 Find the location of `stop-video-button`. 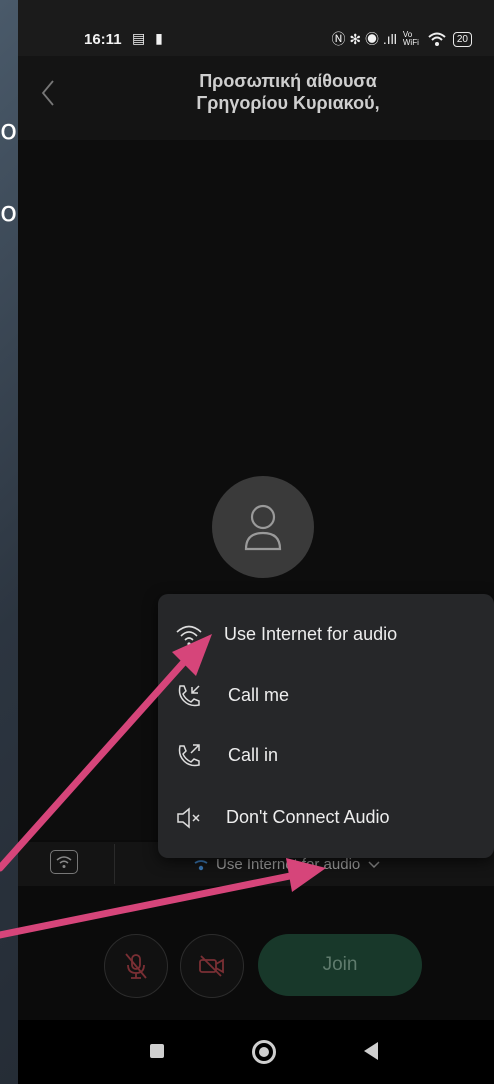

stop-video-button is located at coordinates (212, 966).